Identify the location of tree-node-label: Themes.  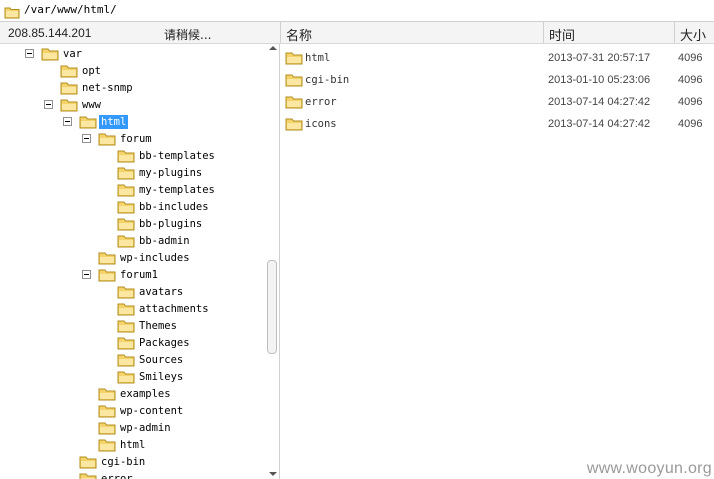
(158, 326).